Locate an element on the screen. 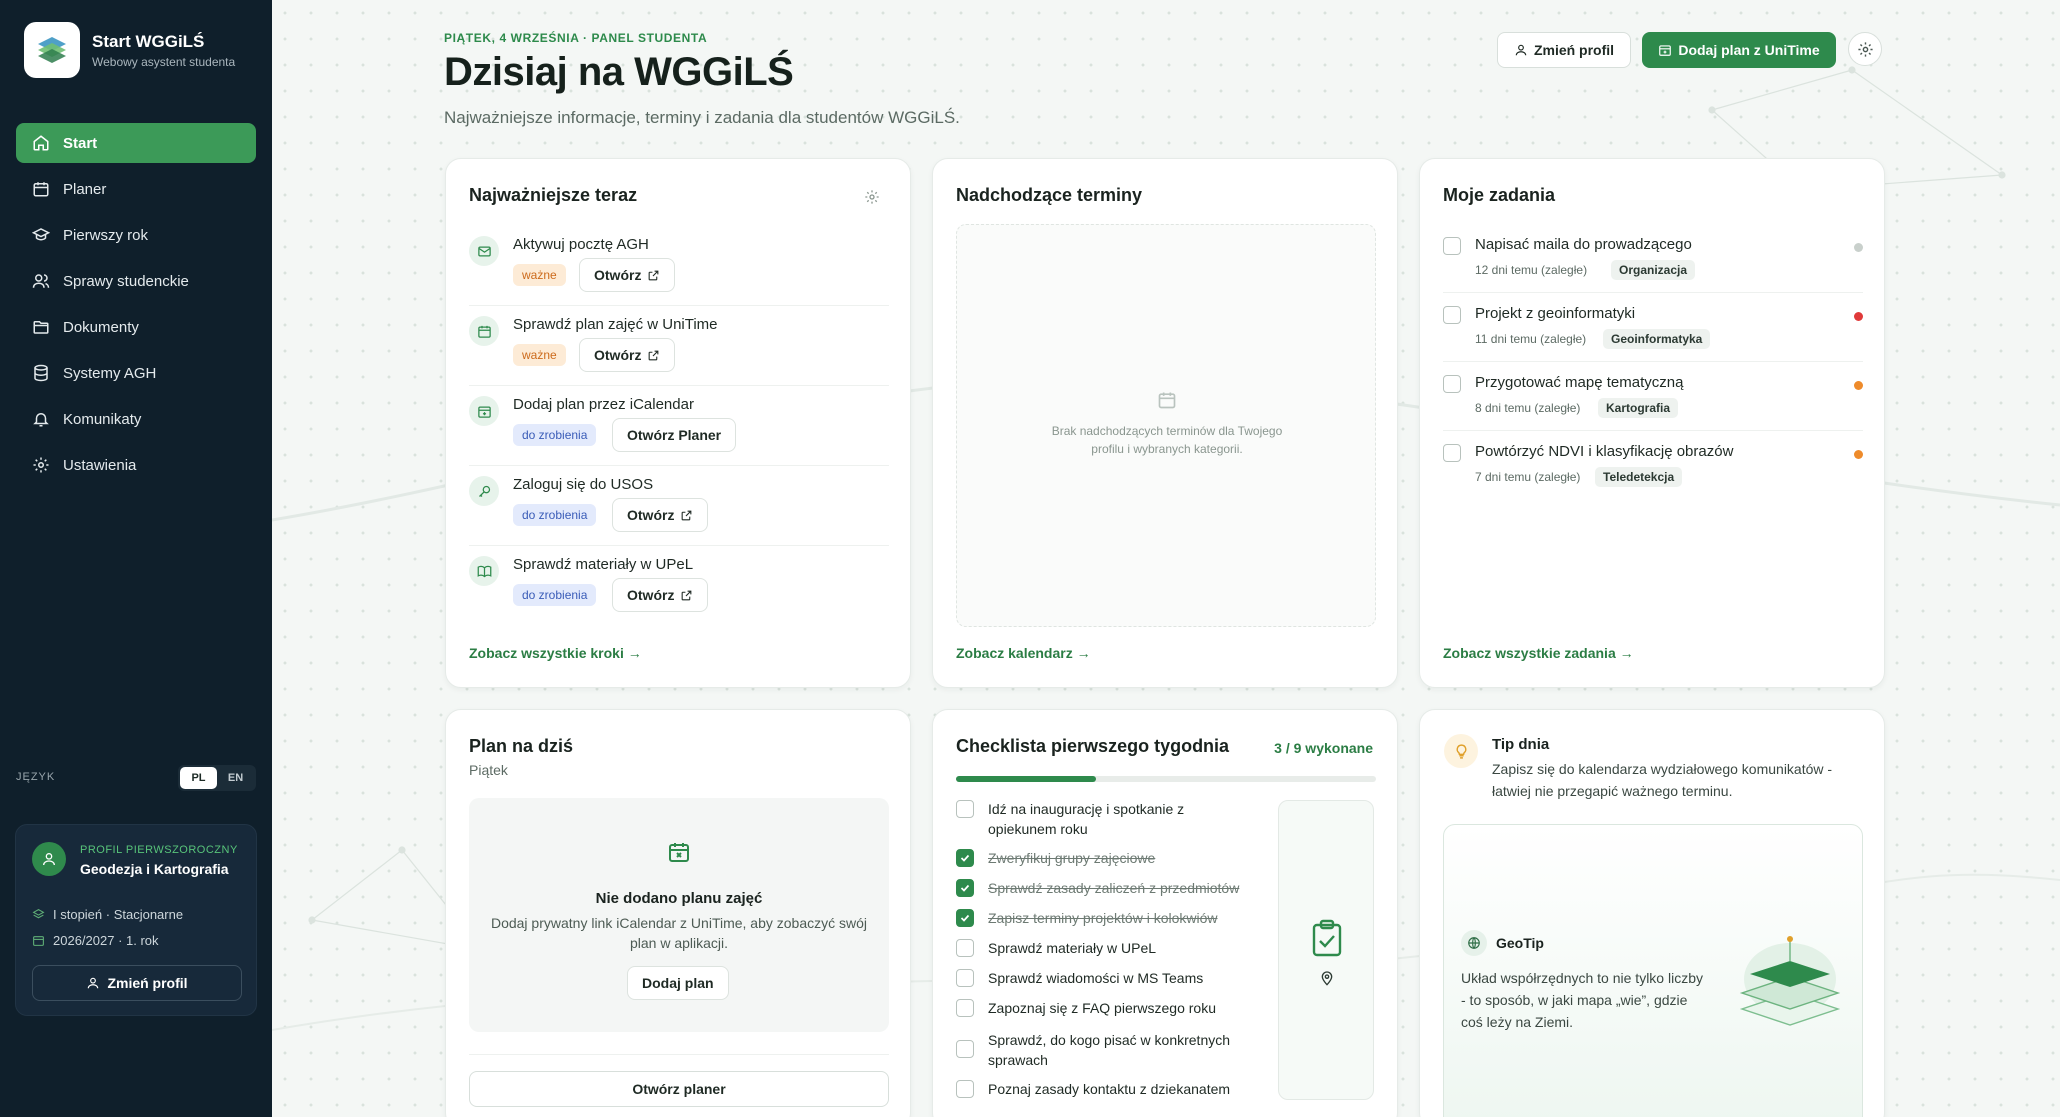 This screenshot has width=2060, height=1117. change-profile-button: Zmień profil is located at coordinates (1564, 50).